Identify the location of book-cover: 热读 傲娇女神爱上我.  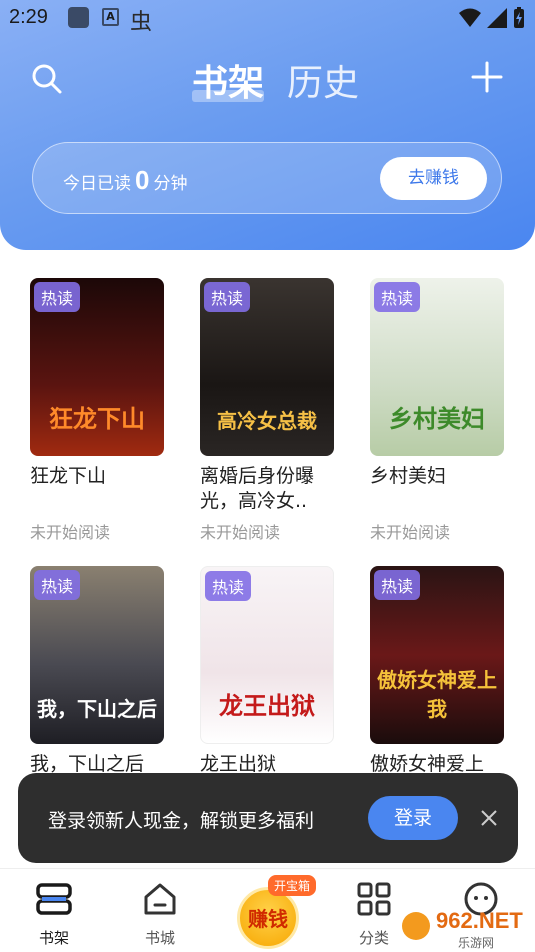
(437, 655).